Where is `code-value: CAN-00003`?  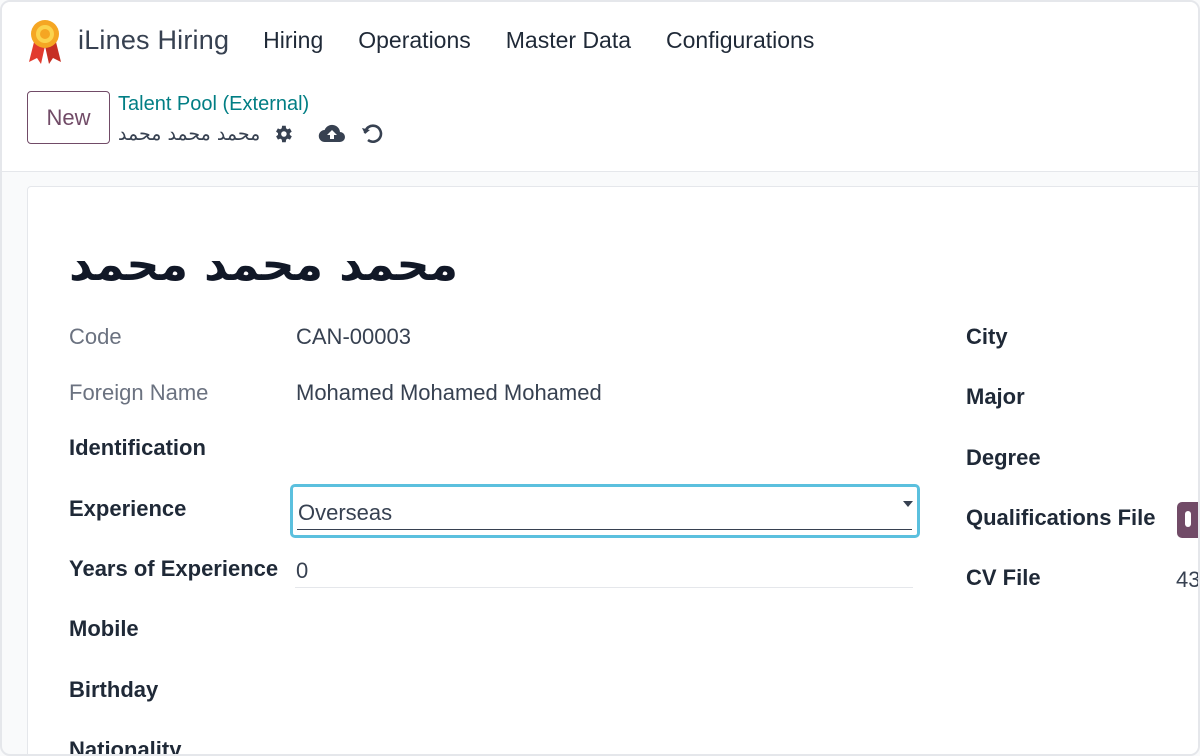
code-value: CAN-00003 is located at coordinates (353, 336).